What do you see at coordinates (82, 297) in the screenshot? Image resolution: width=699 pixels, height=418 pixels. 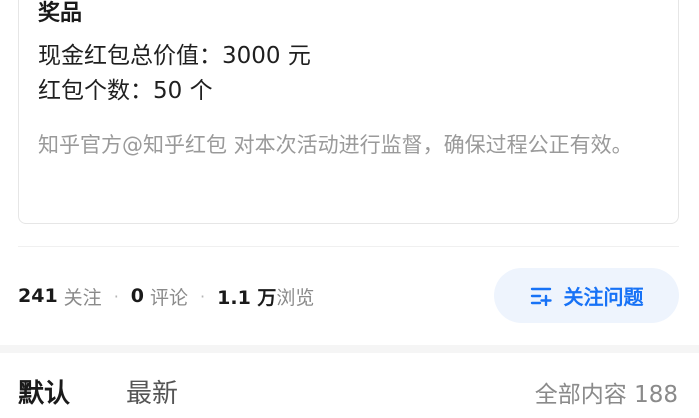 I see `followers-label: 关注` at bounding box center [82, 297].